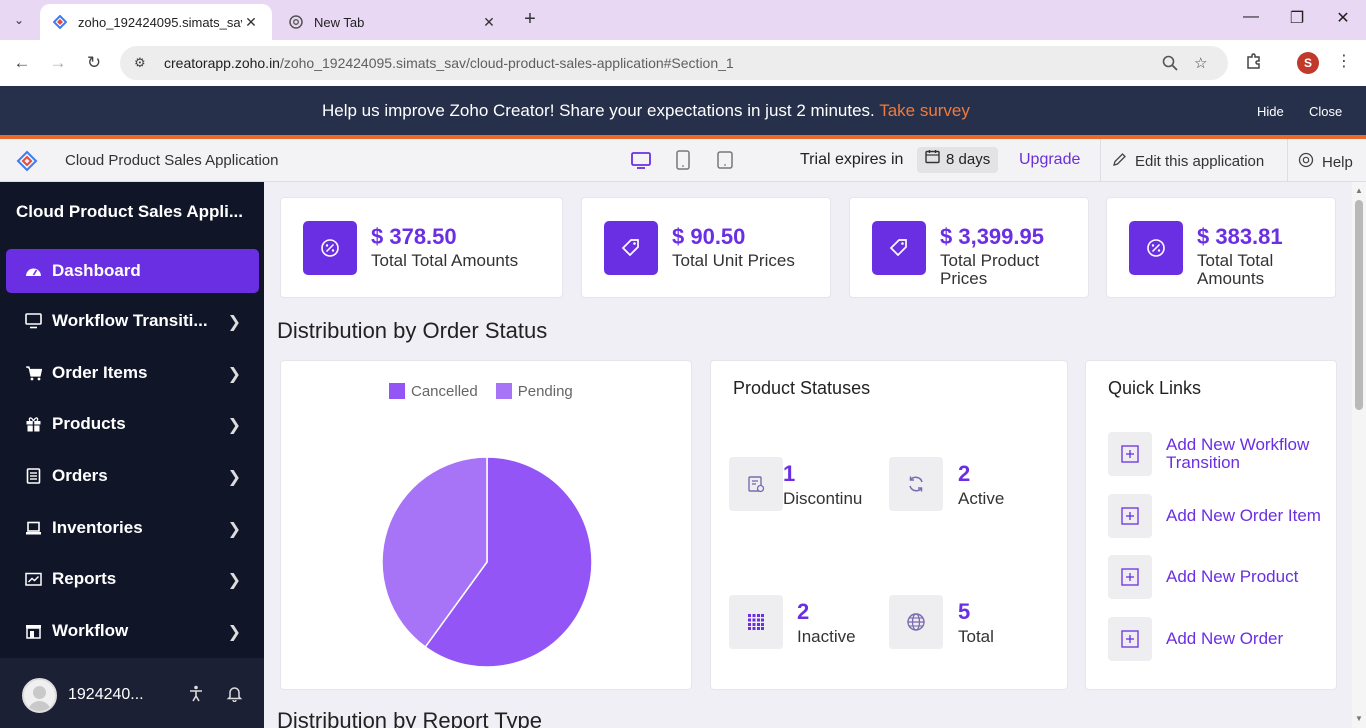 The image size is (1366, 728). I want to click on status-item: 2 Inactive, so click(804, 623).